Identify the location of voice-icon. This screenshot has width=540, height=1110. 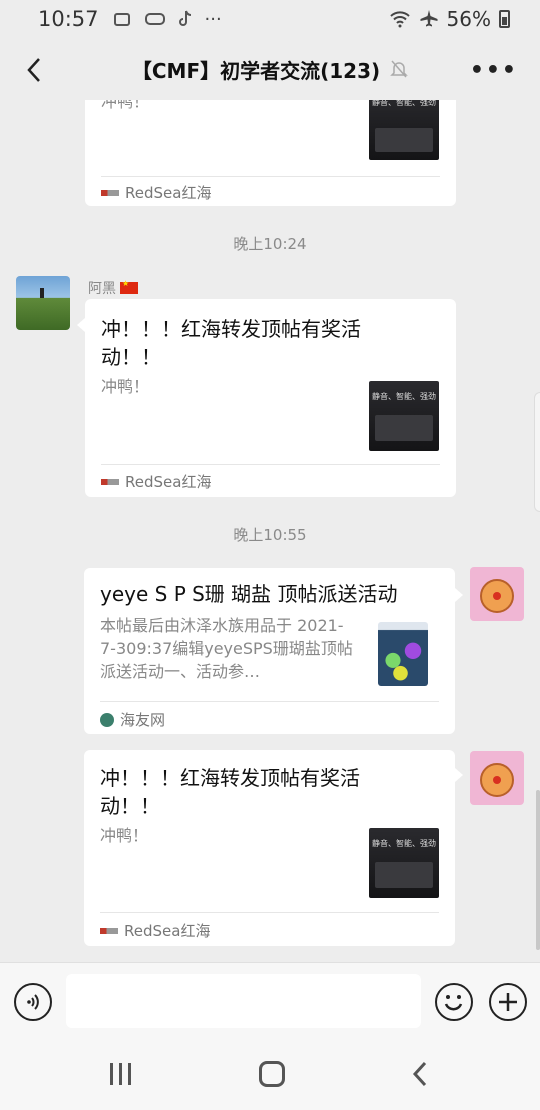
(33, 1002).